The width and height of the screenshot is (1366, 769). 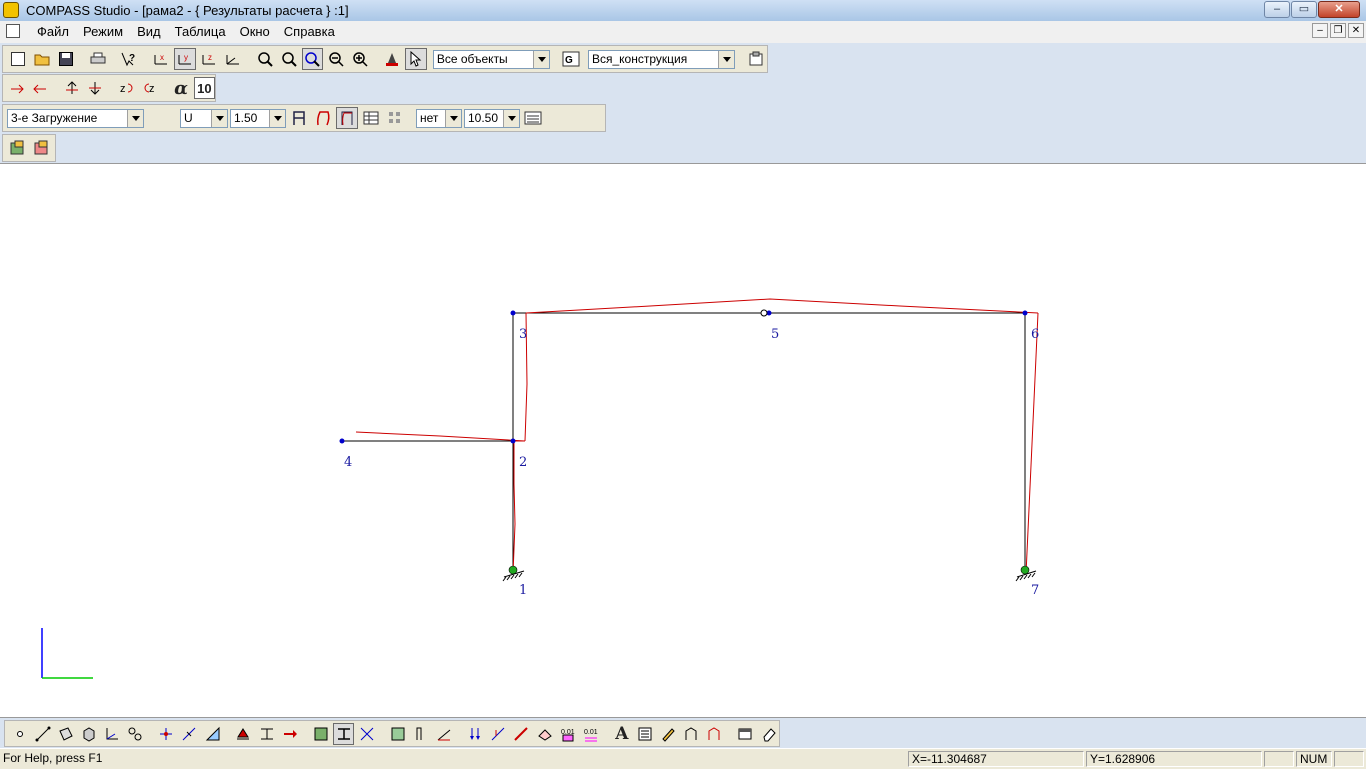 I want to click on window-tool-icon, so click(x=745, y=734).